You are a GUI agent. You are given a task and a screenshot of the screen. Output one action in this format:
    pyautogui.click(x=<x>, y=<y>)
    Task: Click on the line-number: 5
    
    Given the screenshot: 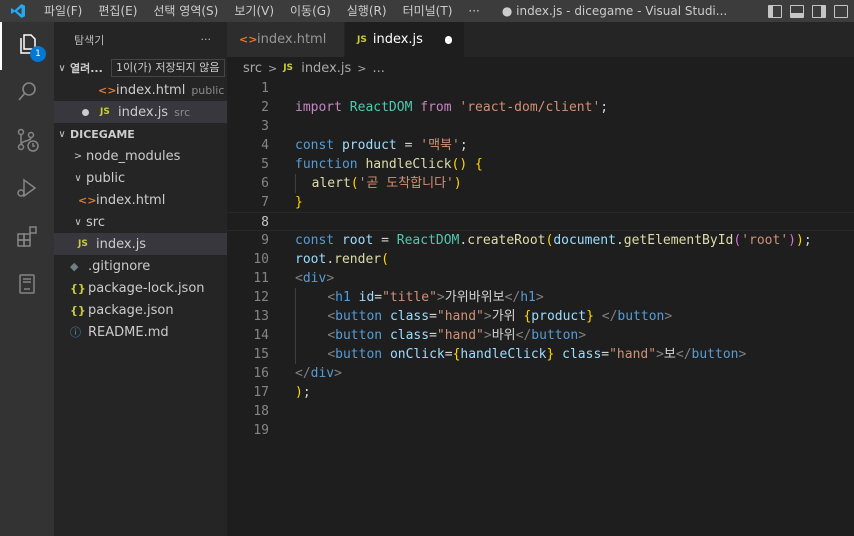 What is the action you would take?
    pyautogui.click(x=265, y=164)
    